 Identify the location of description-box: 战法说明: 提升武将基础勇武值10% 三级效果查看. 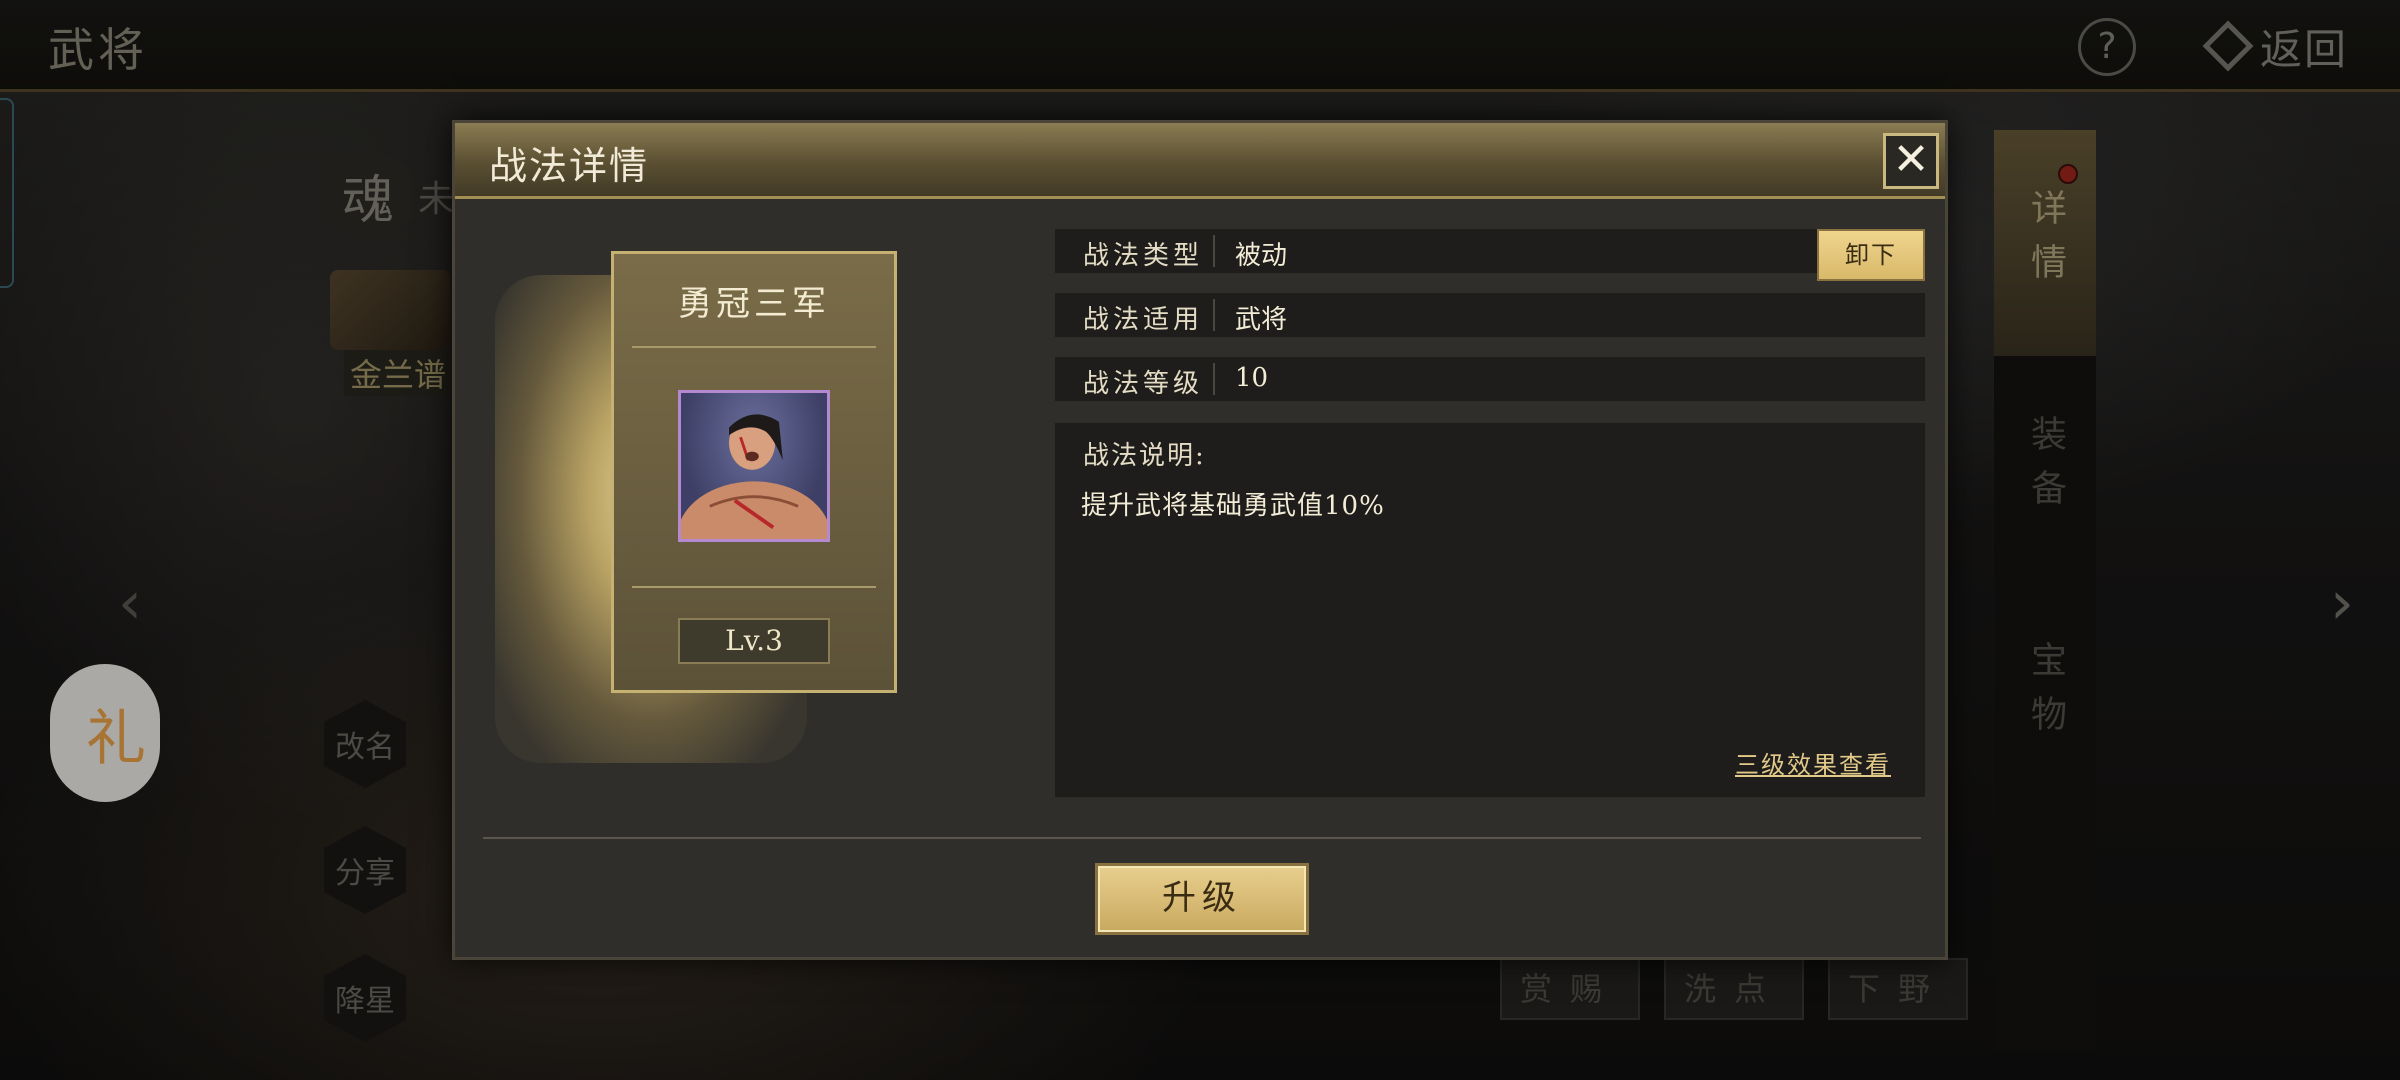
(1490, 610).